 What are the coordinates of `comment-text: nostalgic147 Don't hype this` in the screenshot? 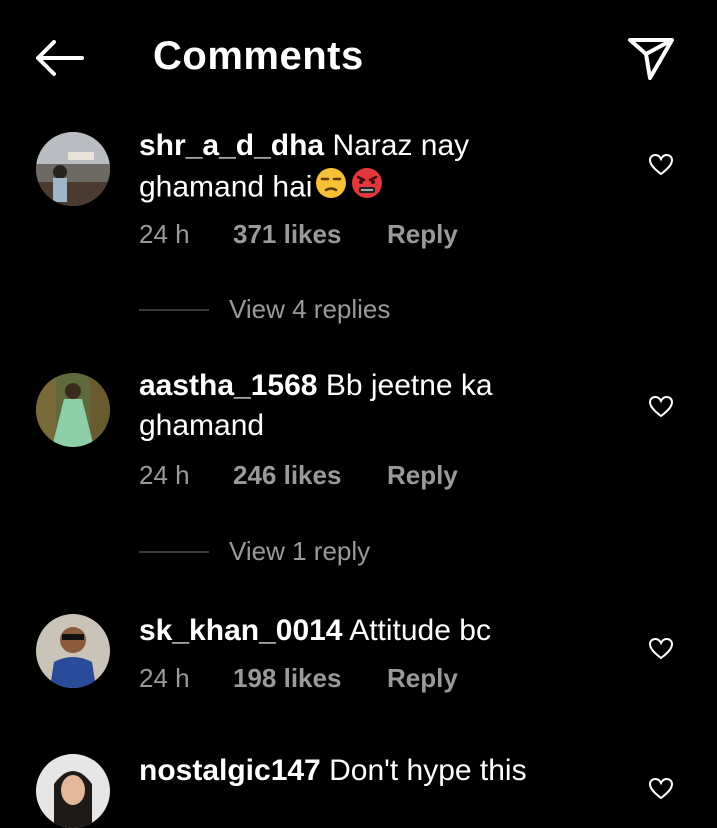 It's located at (359, 771).